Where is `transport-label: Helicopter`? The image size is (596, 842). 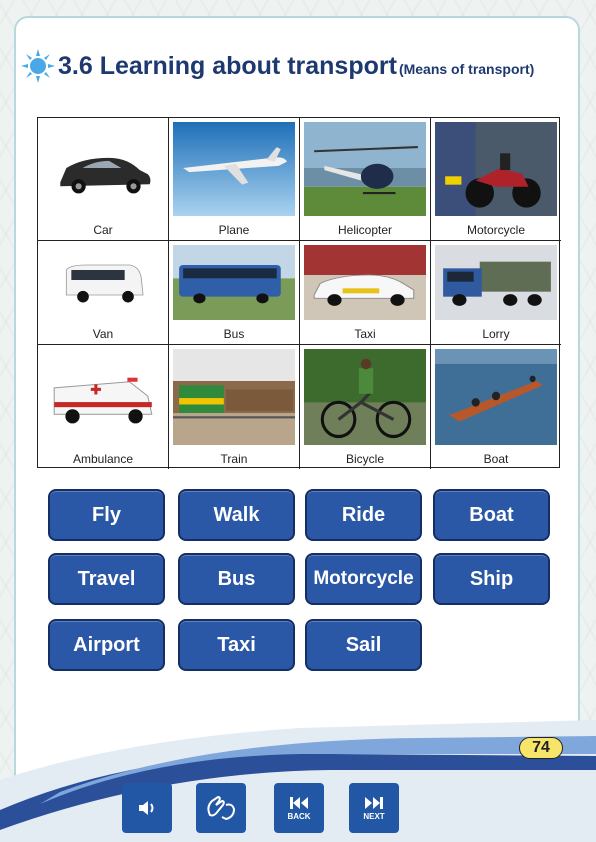 transport-label: Helicopter is located at coordinates (365, 230).